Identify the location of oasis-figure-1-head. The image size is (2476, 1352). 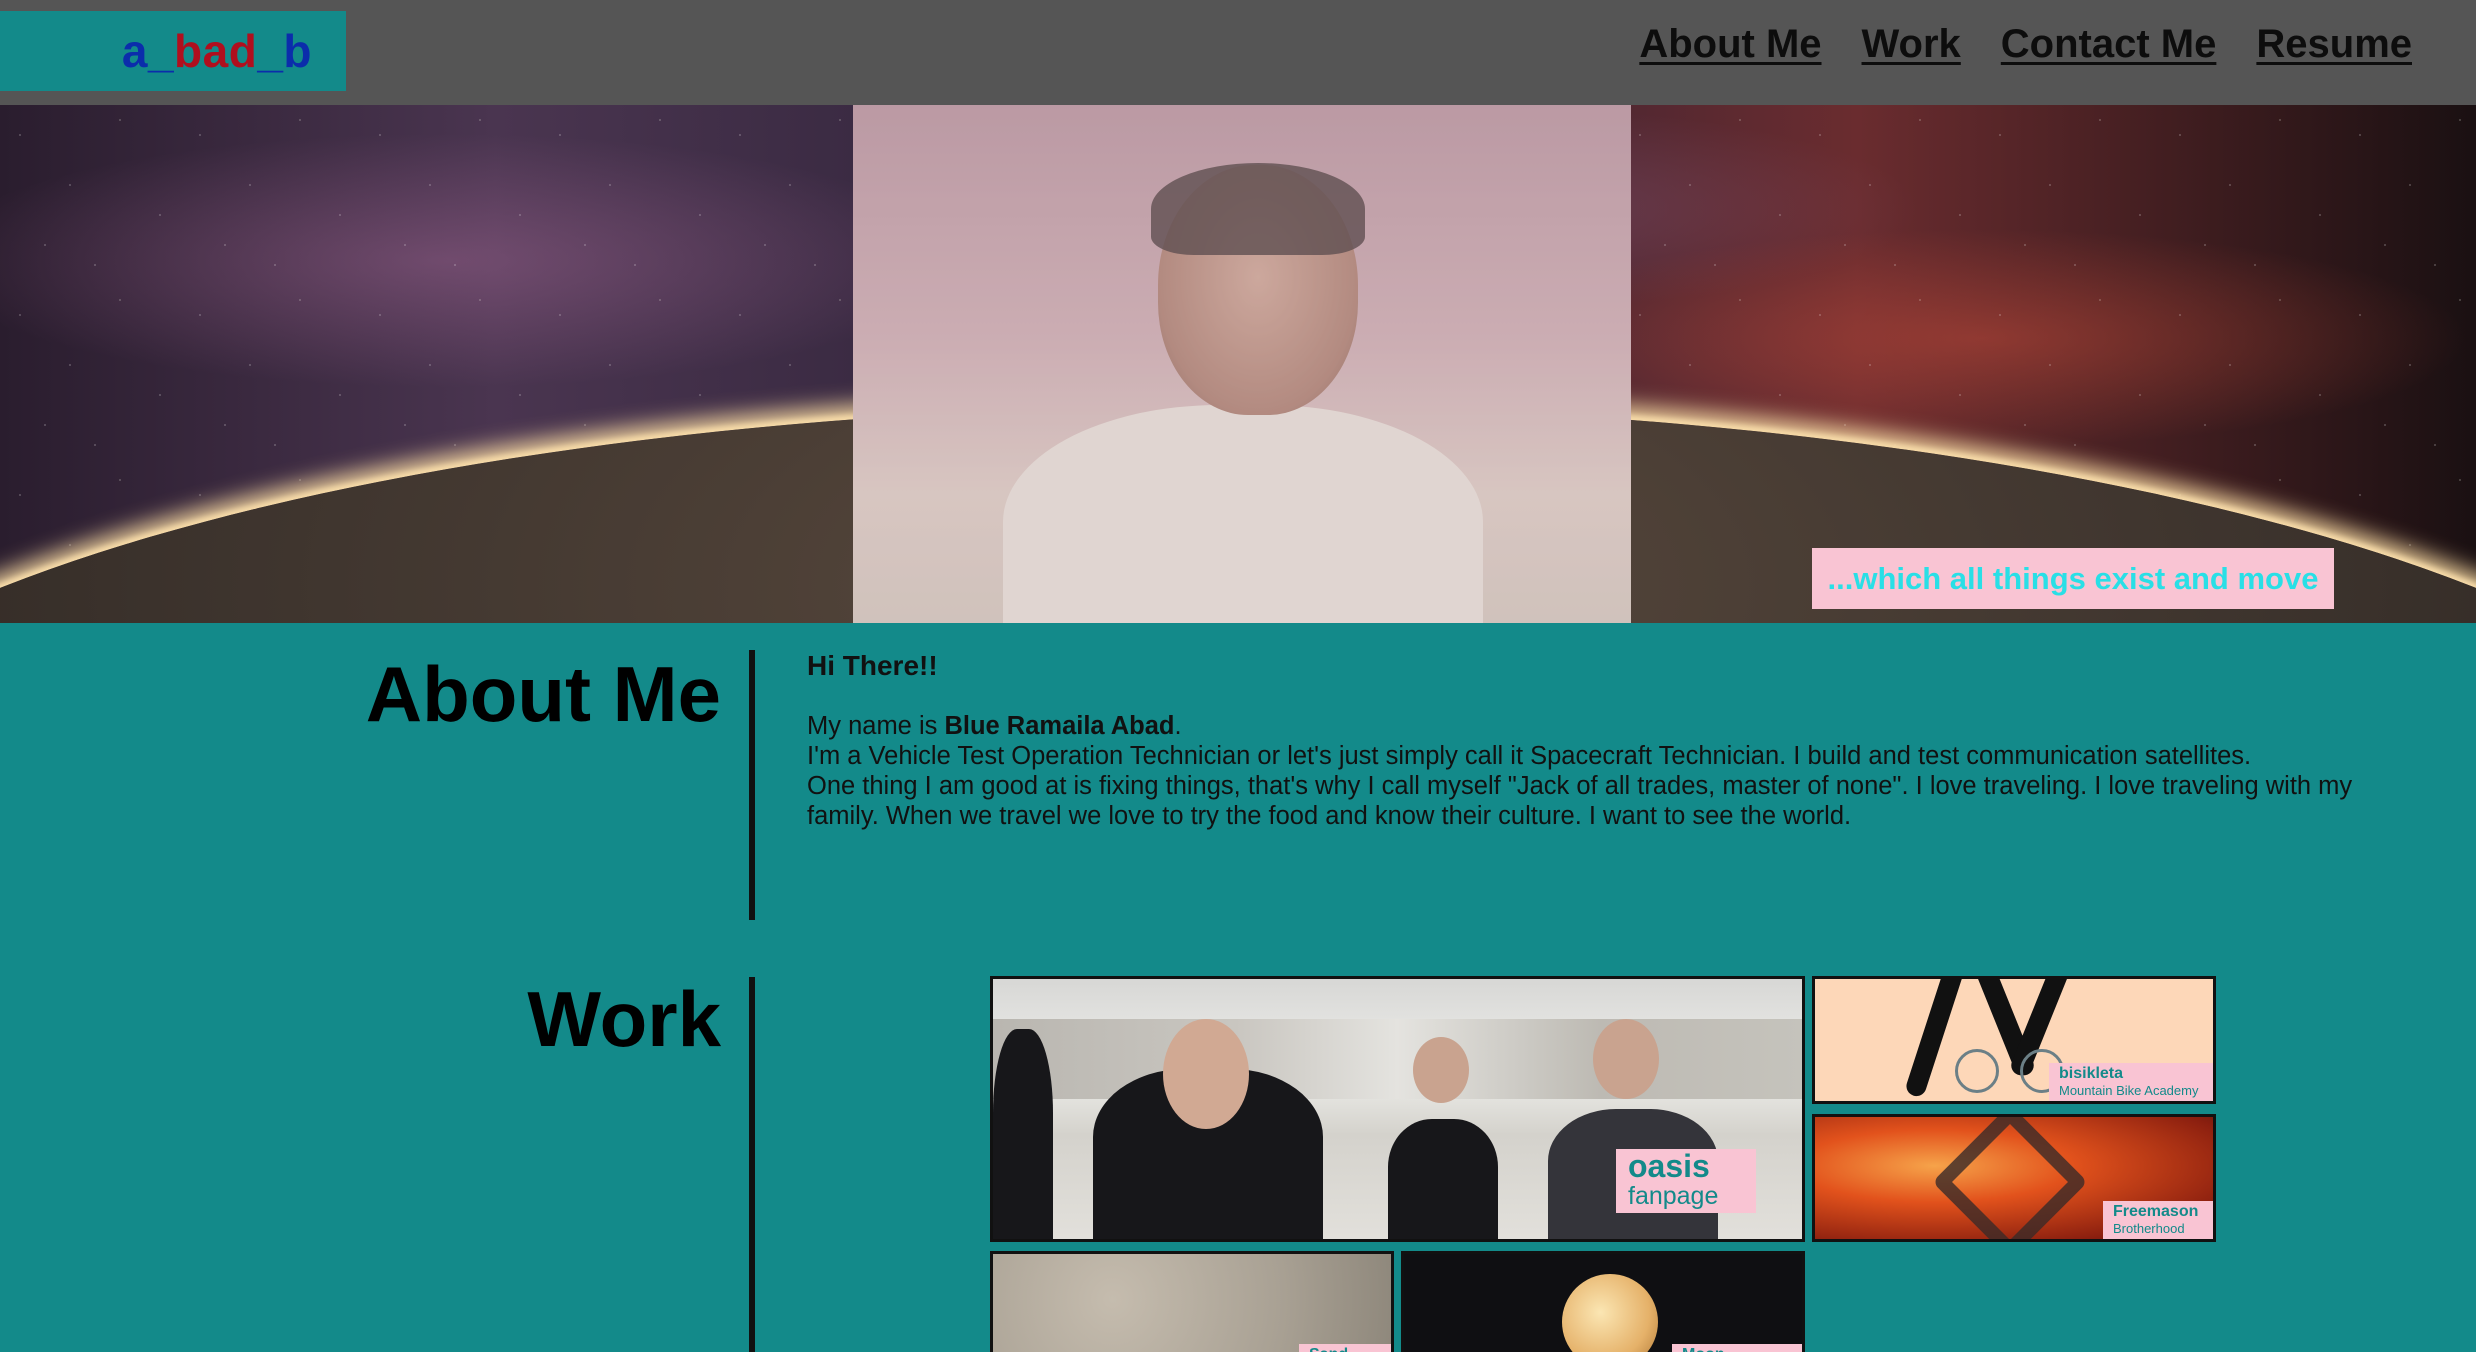
(1206, 1074).